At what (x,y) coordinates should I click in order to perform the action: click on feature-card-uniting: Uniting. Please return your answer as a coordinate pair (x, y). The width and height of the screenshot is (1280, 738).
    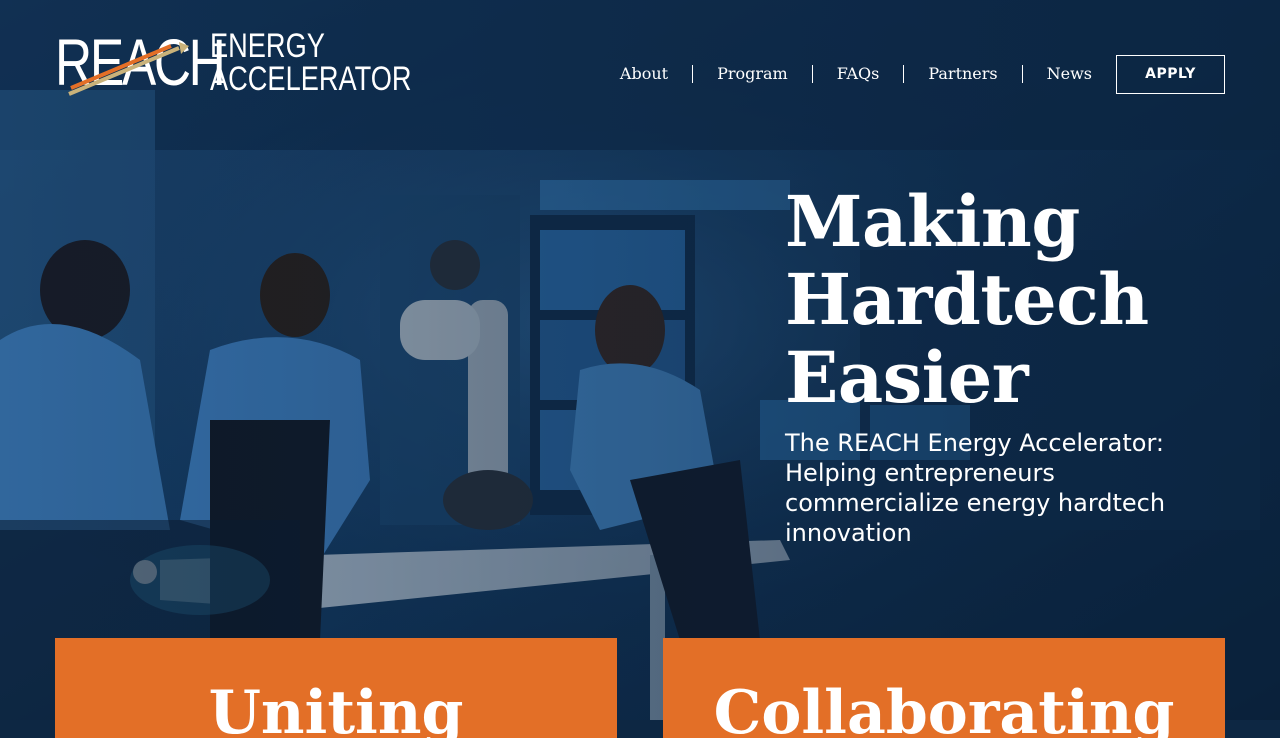
    Looking at the image, I should click on (336, 688).